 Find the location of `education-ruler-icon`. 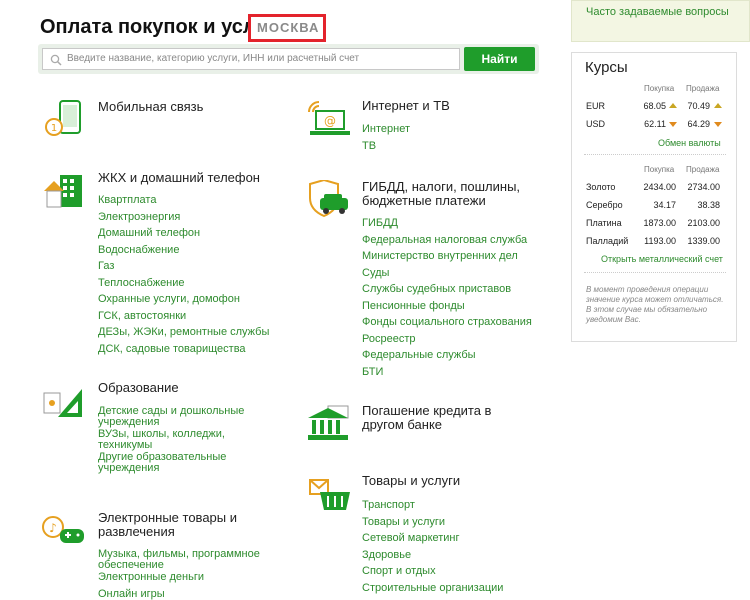

education-ruler-icon is located at coordinates (62, 403).